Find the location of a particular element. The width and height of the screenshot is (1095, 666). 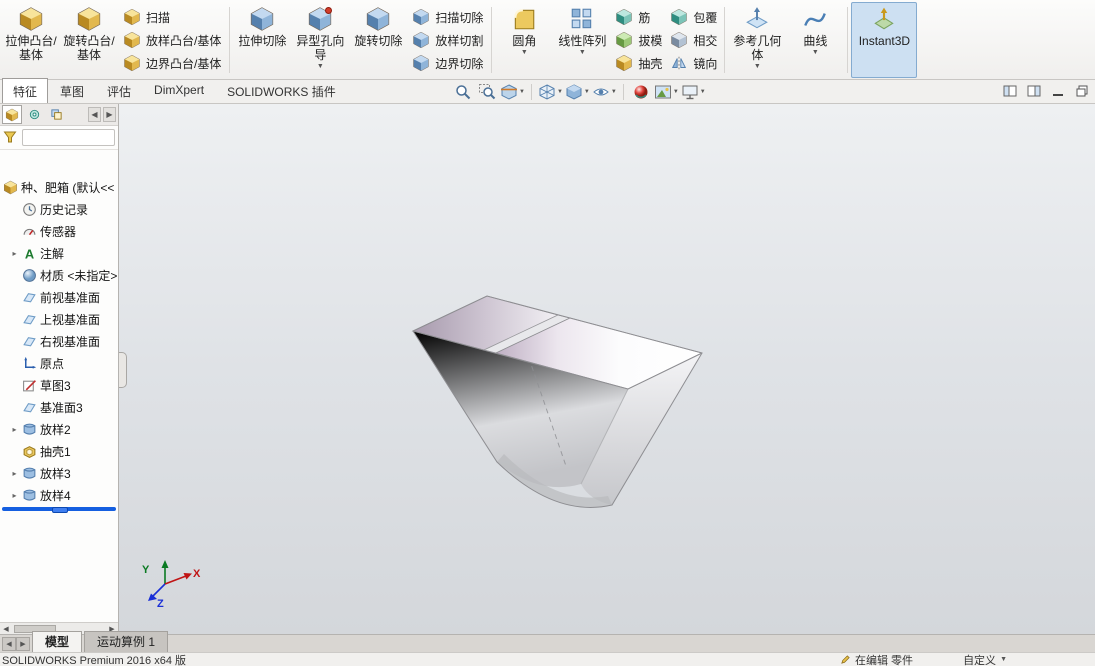

rib-button: 筋 is located at coordinates (638, 17).